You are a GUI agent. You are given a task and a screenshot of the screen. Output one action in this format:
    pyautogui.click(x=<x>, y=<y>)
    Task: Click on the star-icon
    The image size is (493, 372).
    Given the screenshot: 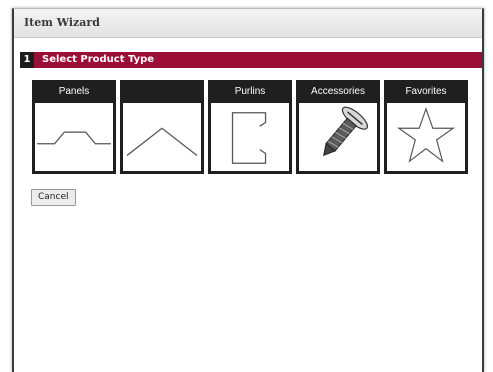 What is the action you would take?
    pyautogui.click(x=426, y=137)
    